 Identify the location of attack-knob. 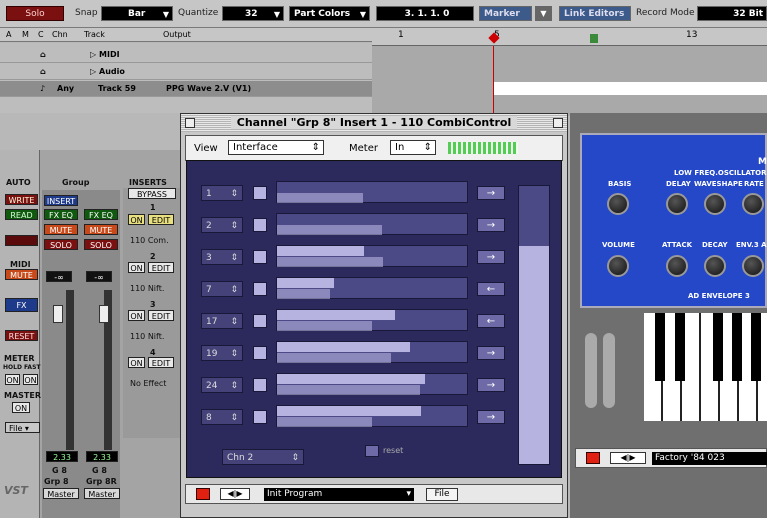
(677, 266).